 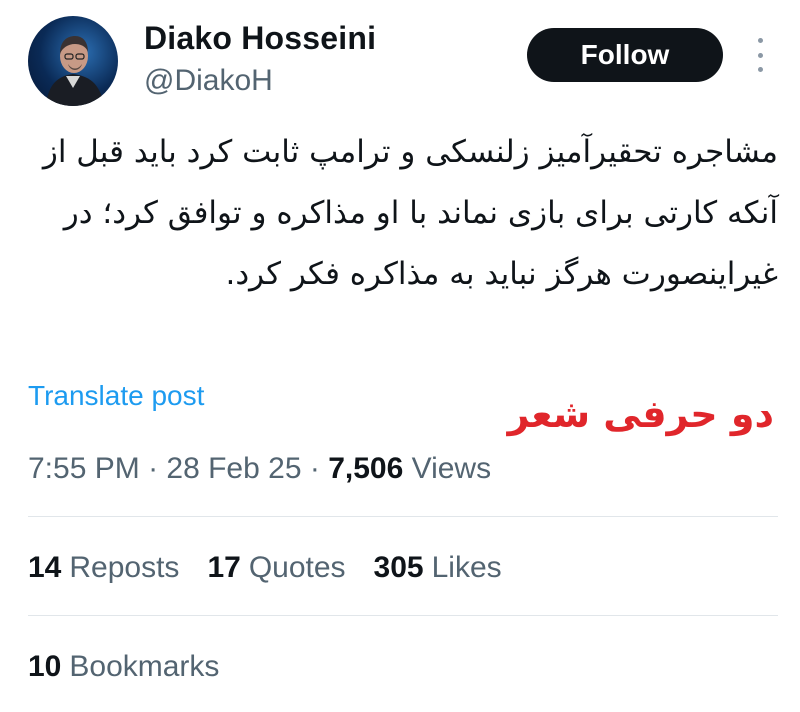 What do you see at coordinates (224, 567) in the screenshot?
I see `quotes-count: 17` at bounding box center [224, 567].